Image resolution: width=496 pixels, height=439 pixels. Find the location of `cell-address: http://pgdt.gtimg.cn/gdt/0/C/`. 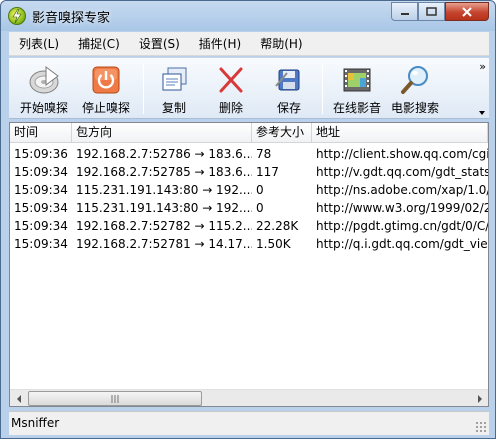

cell-address: http://pgdt.gtimg.cn/gdt/0/C/ is located at coordinates (402, 226).